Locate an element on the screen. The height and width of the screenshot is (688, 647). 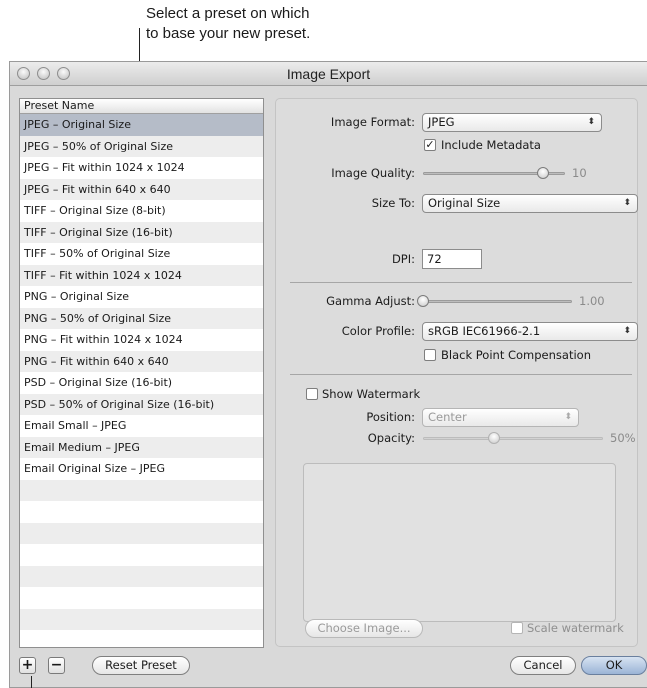
callout-text-line2: to base your new preset. is located at coordinates (228, 33).